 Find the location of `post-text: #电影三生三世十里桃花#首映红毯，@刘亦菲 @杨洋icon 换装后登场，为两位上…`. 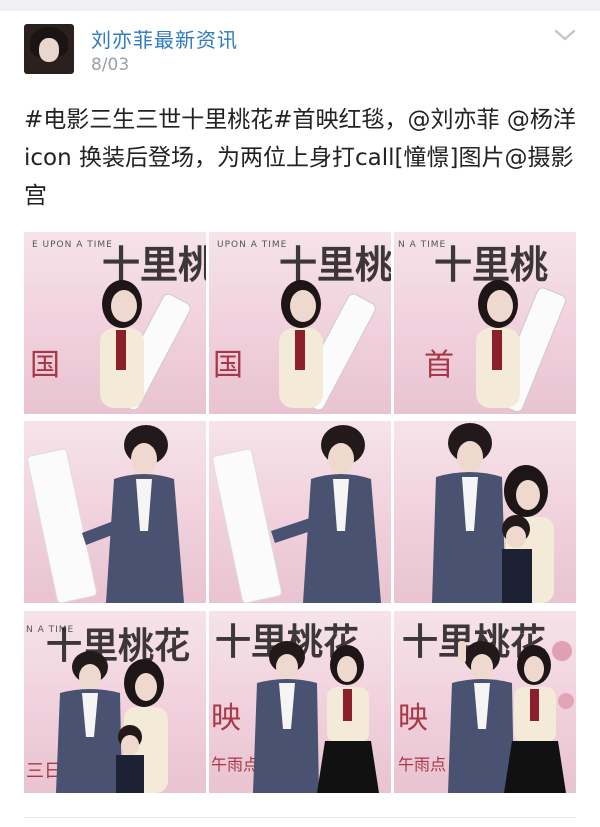

post-text: #电影三生三世十里桃花#首映红毯，@刘亦菲 @杨洋icon 换装后登场，为两位上… is located at coordinates (300, 158).